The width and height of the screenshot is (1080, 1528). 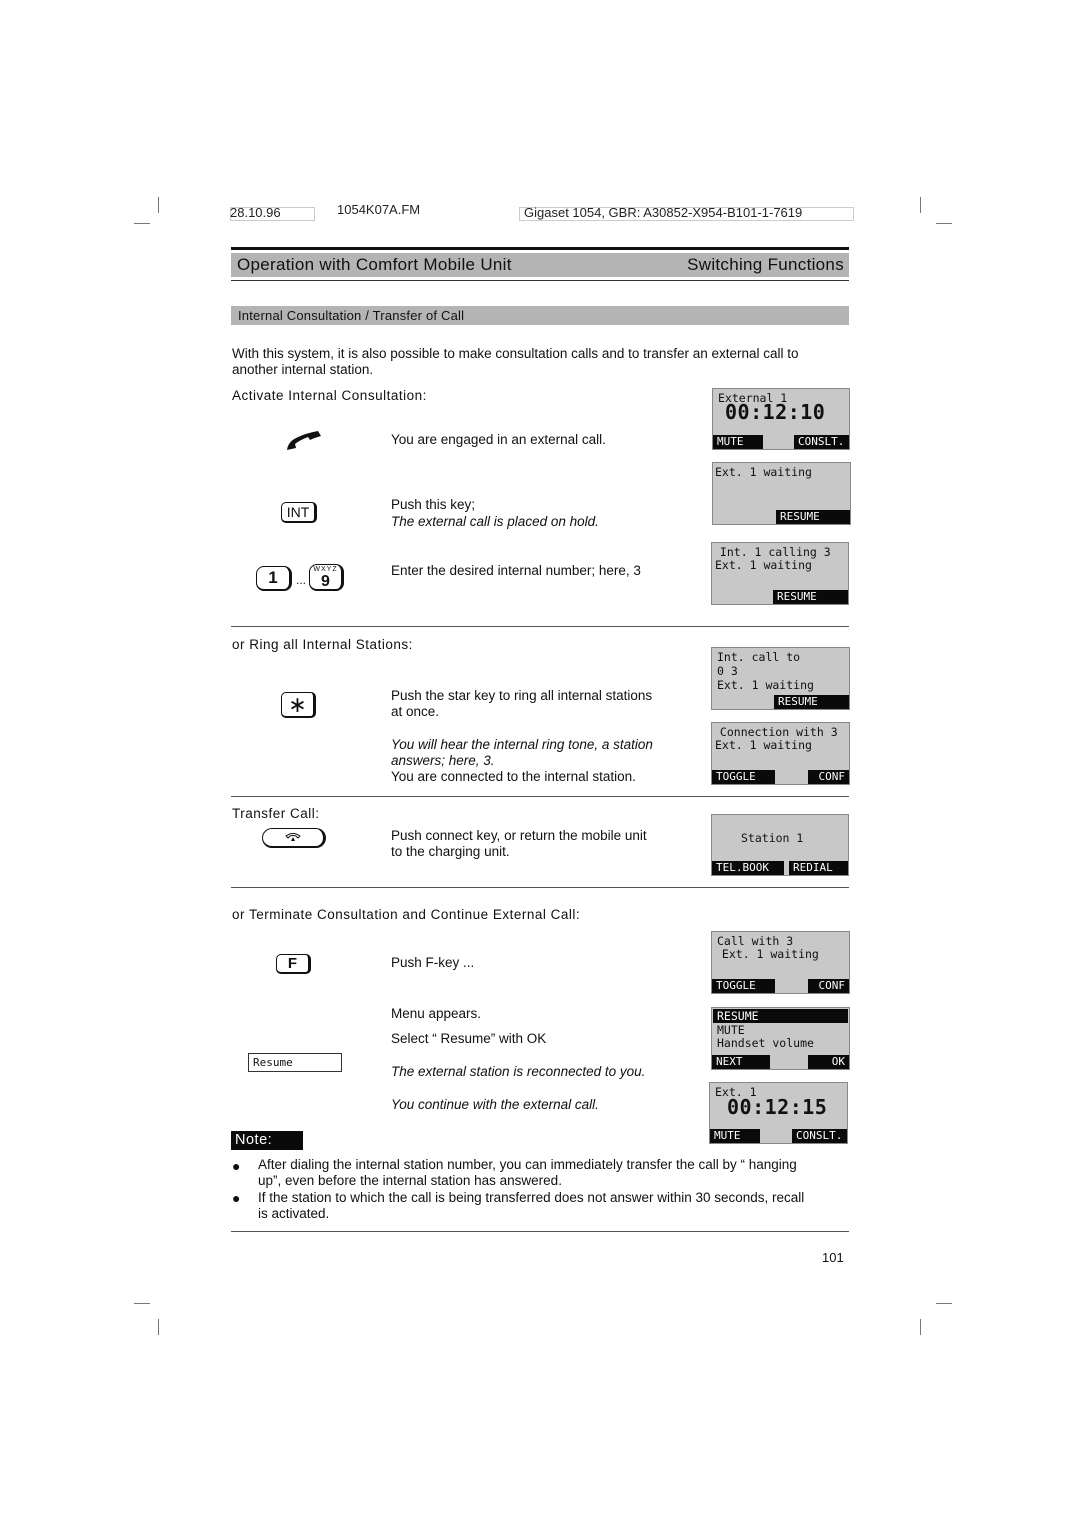 I want to click on continue-text: You continue with the external call., so click(x=495, y=1104).